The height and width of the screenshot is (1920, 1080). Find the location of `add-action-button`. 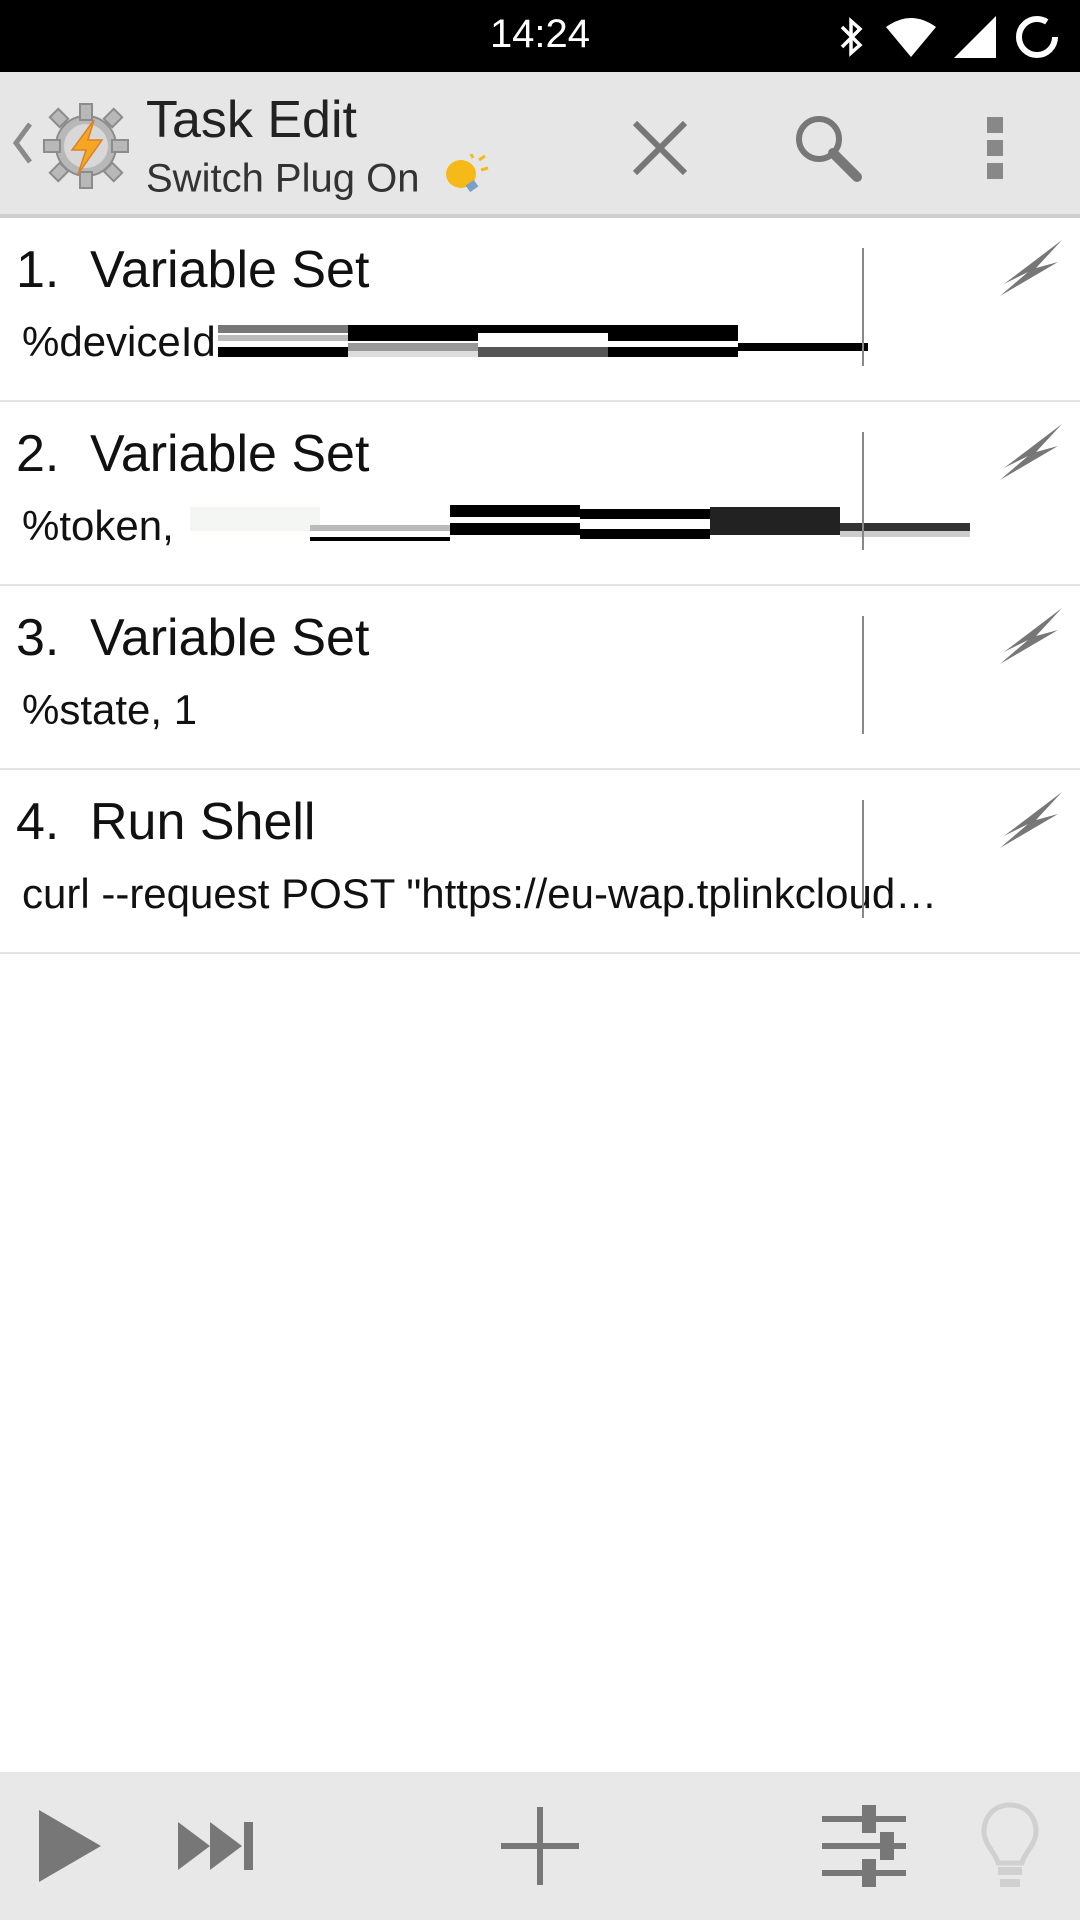

add-action-button is located at coordinates (540, 1848).